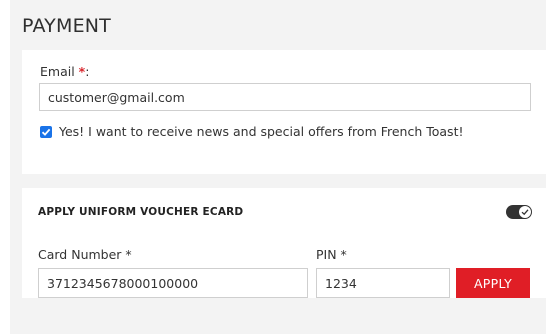 Image resolution: width=546 pixels, height=334 pixels. I want to click on pin-input, so click(383, 283).